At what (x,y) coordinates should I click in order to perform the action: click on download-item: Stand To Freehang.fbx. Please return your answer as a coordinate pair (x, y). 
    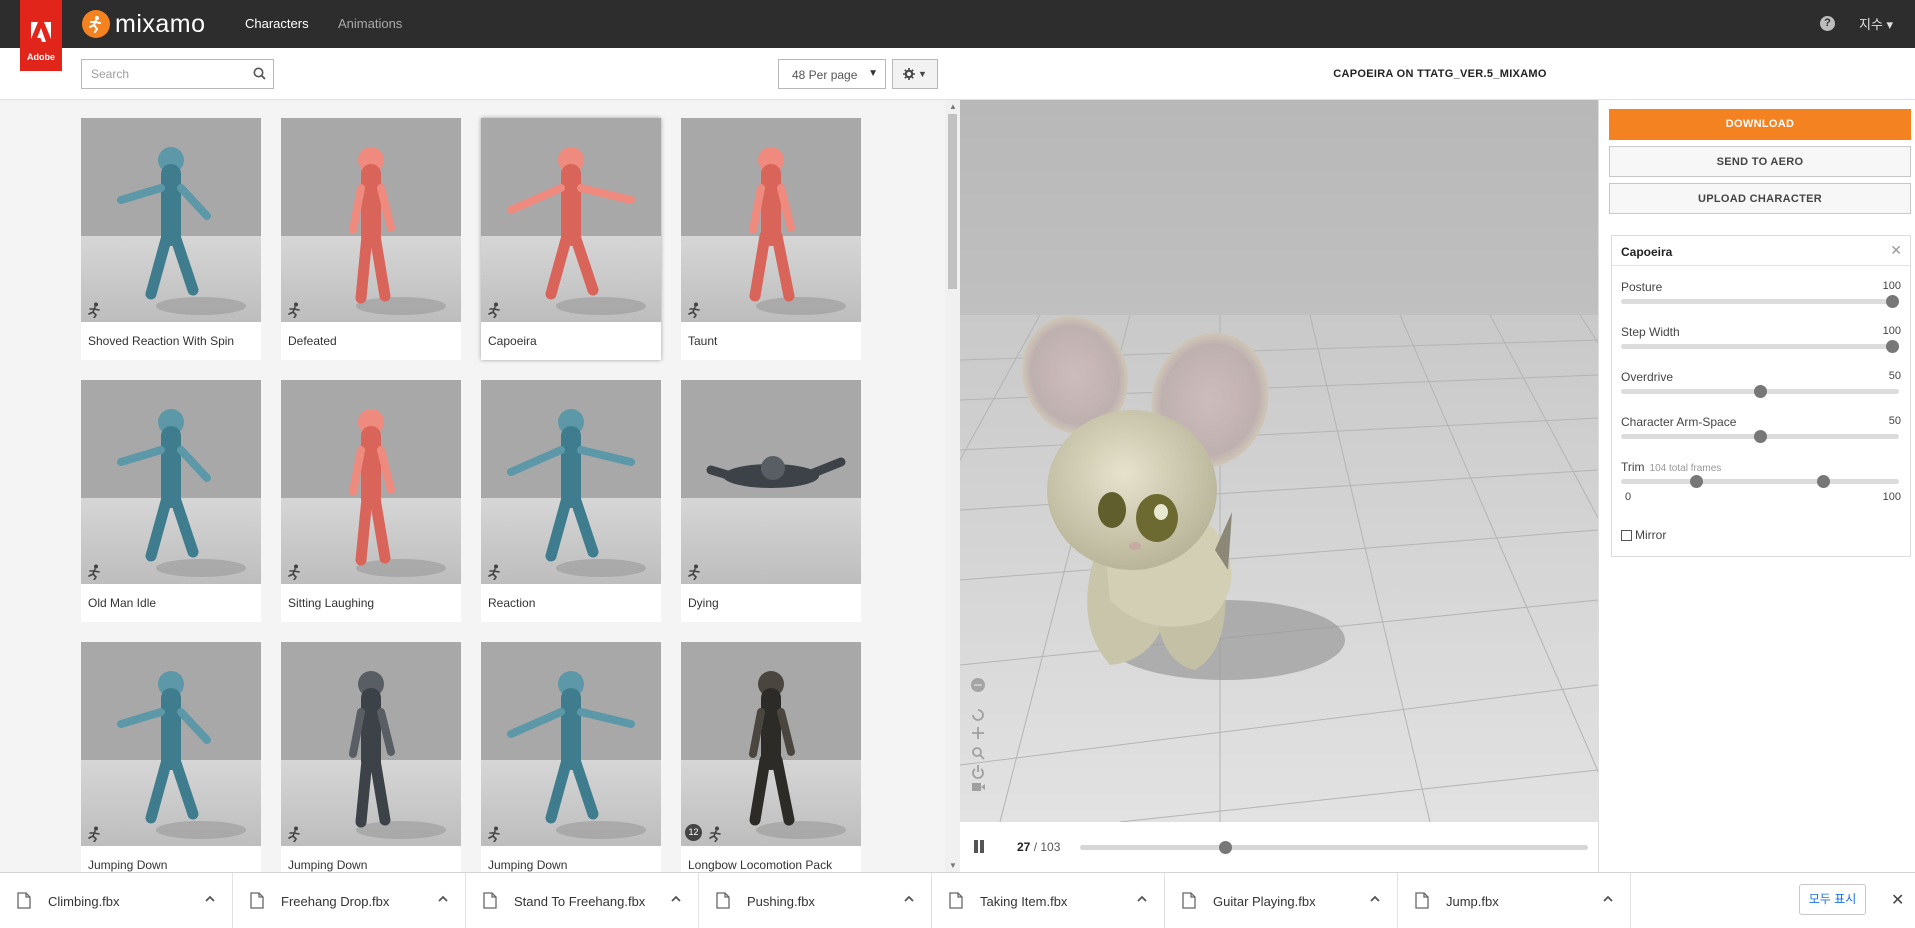
    Looking at the image, I should click on (582, 900).